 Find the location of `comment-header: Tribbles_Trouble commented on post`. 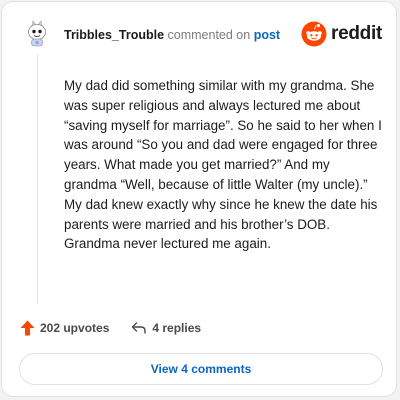

comment-header: Tribbles_Trouble commented on post is located at coordinates (172, 35).